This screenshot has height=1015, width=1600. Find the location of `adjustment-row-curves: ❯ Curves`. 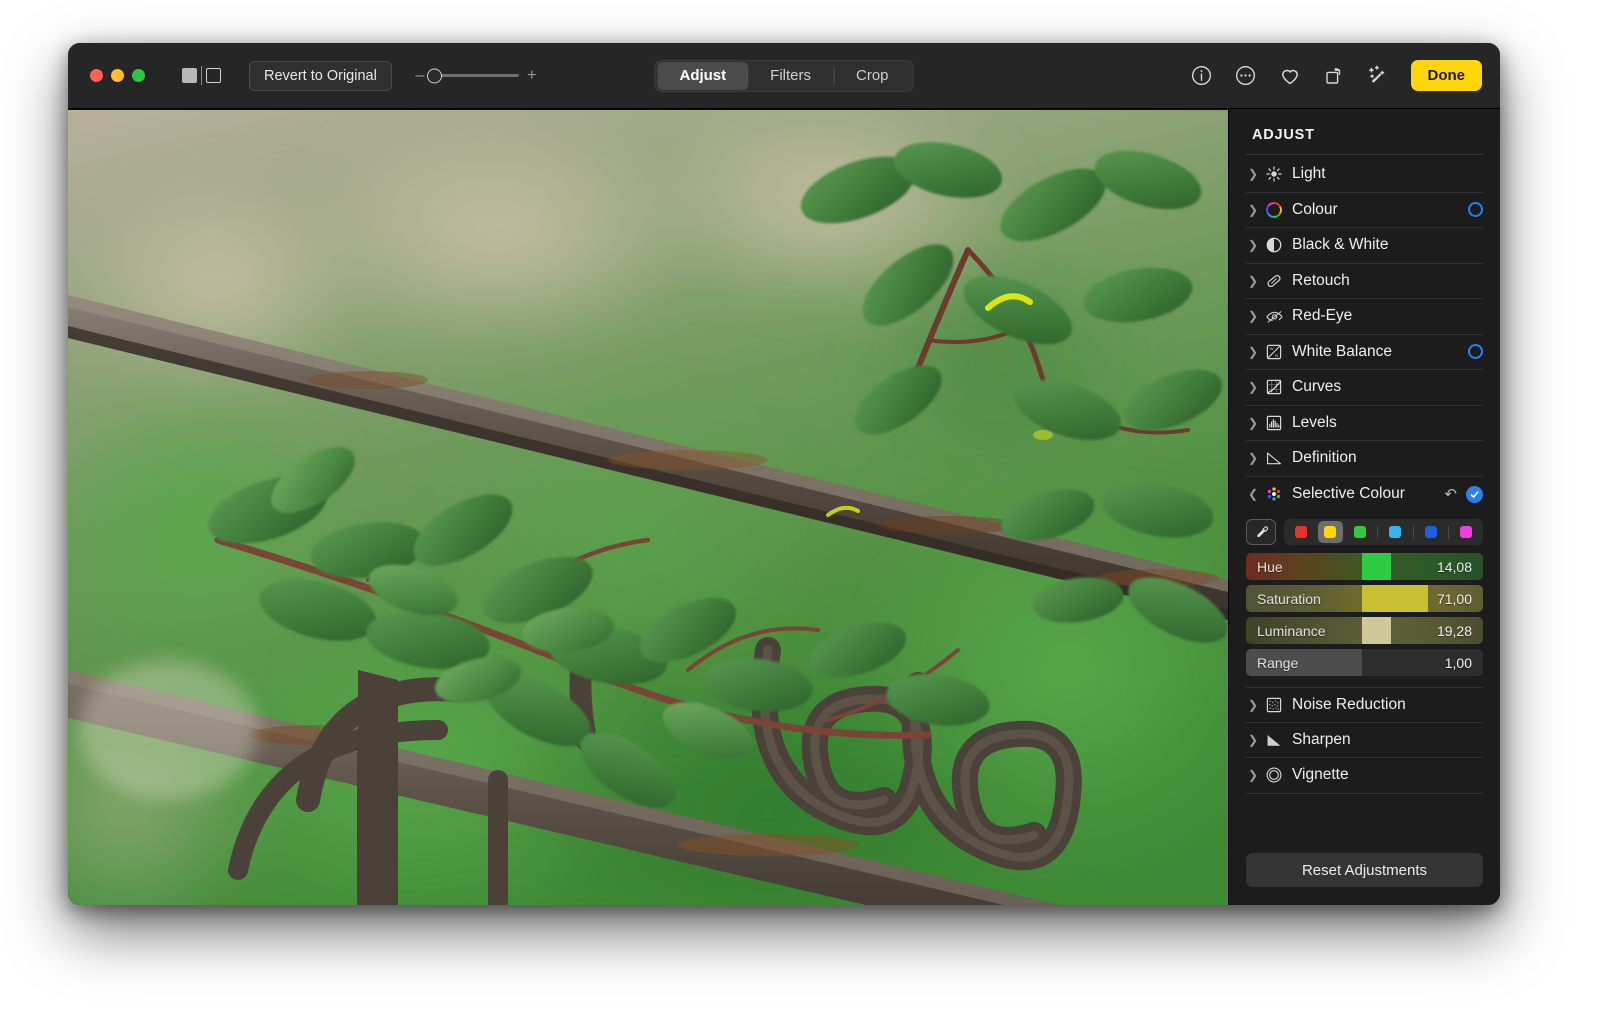

adjustment-row-curves: ❯ Curves is located at coordinates (1364, 388).